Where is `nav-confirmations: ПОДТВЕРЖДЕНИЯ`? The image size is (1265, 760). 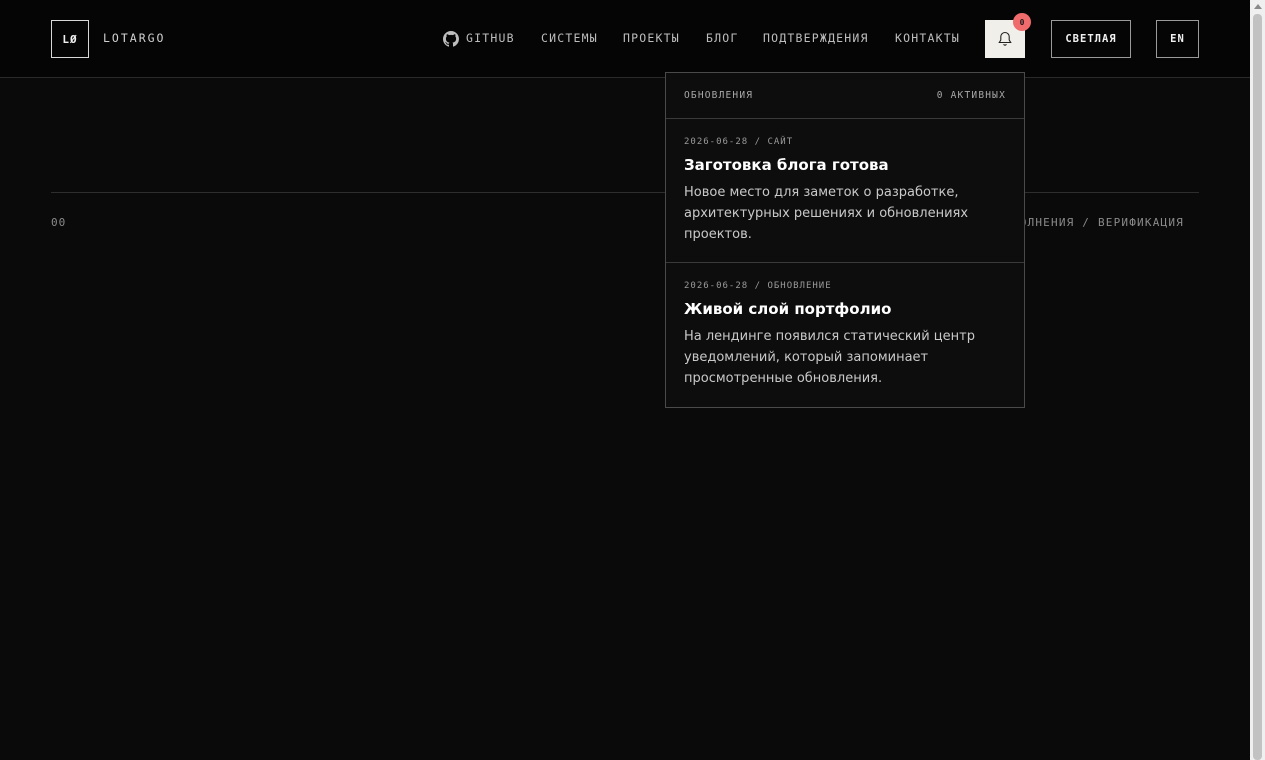 nav-confirmations: ПОДТВЕРЖДЕНИЯ is located at coordinates (816, 38).